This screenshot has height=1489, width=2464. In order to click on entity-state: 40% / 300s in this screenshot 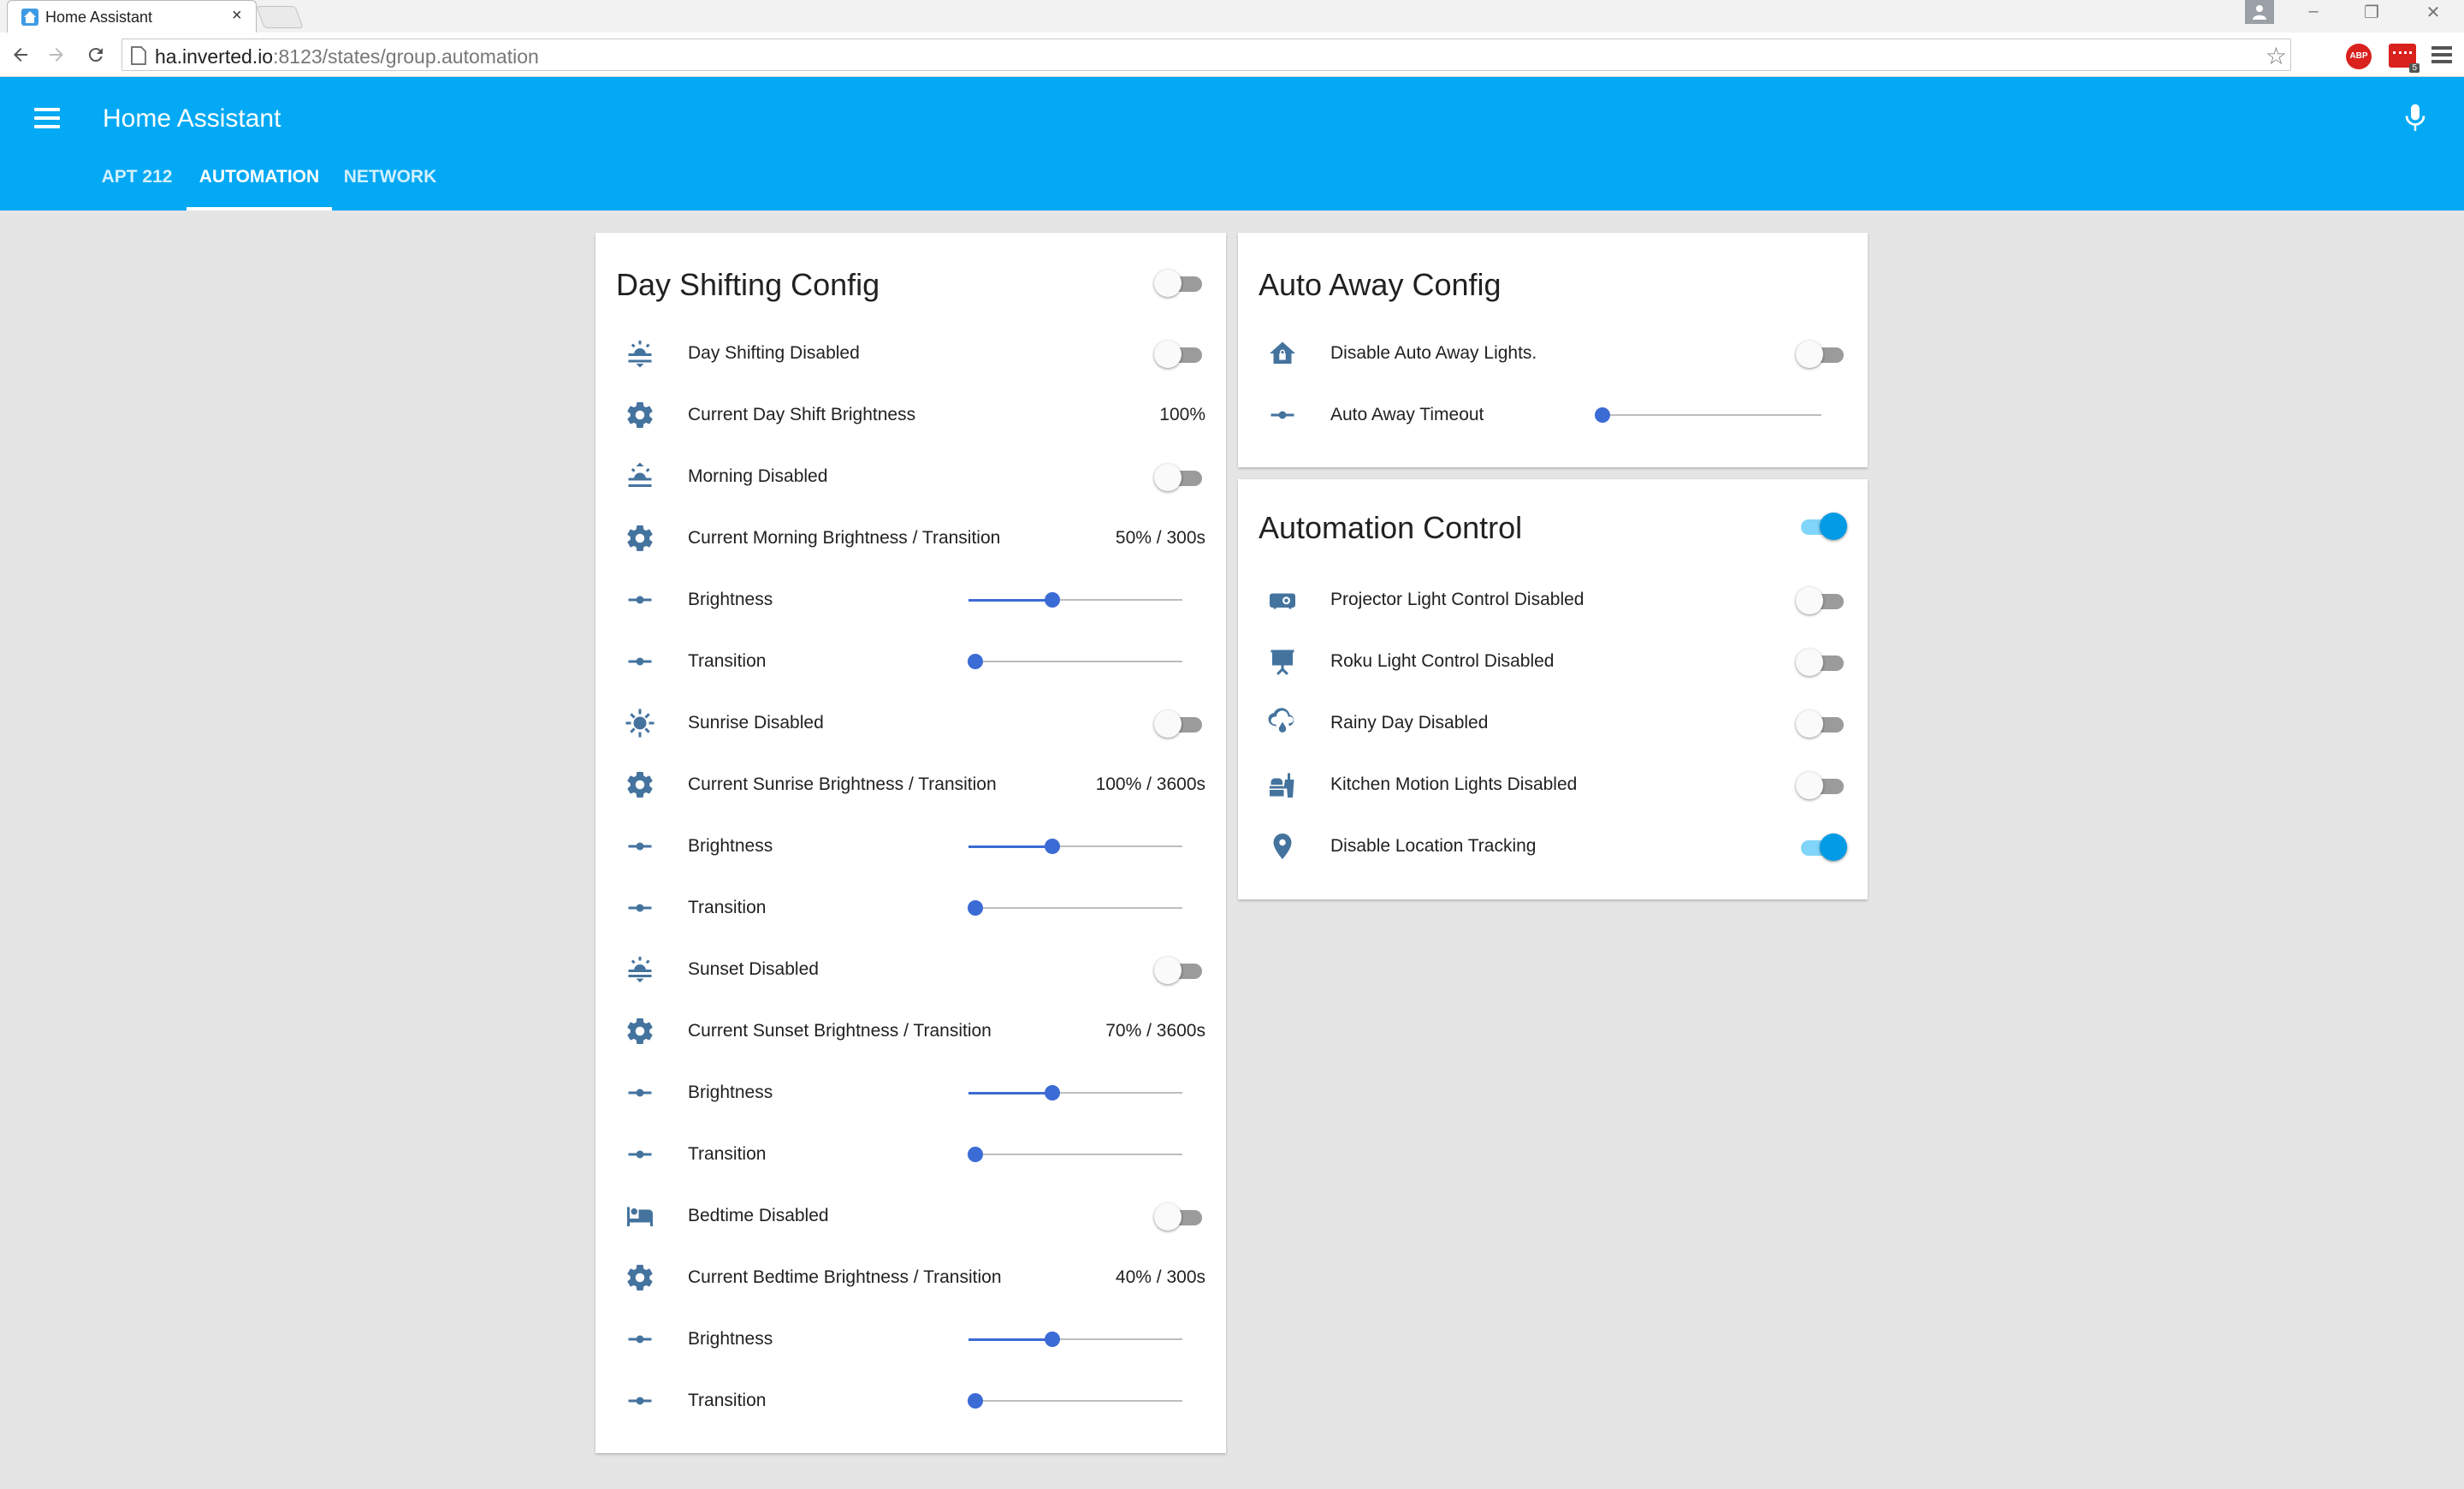, I will do `click(1160, 1277)`.